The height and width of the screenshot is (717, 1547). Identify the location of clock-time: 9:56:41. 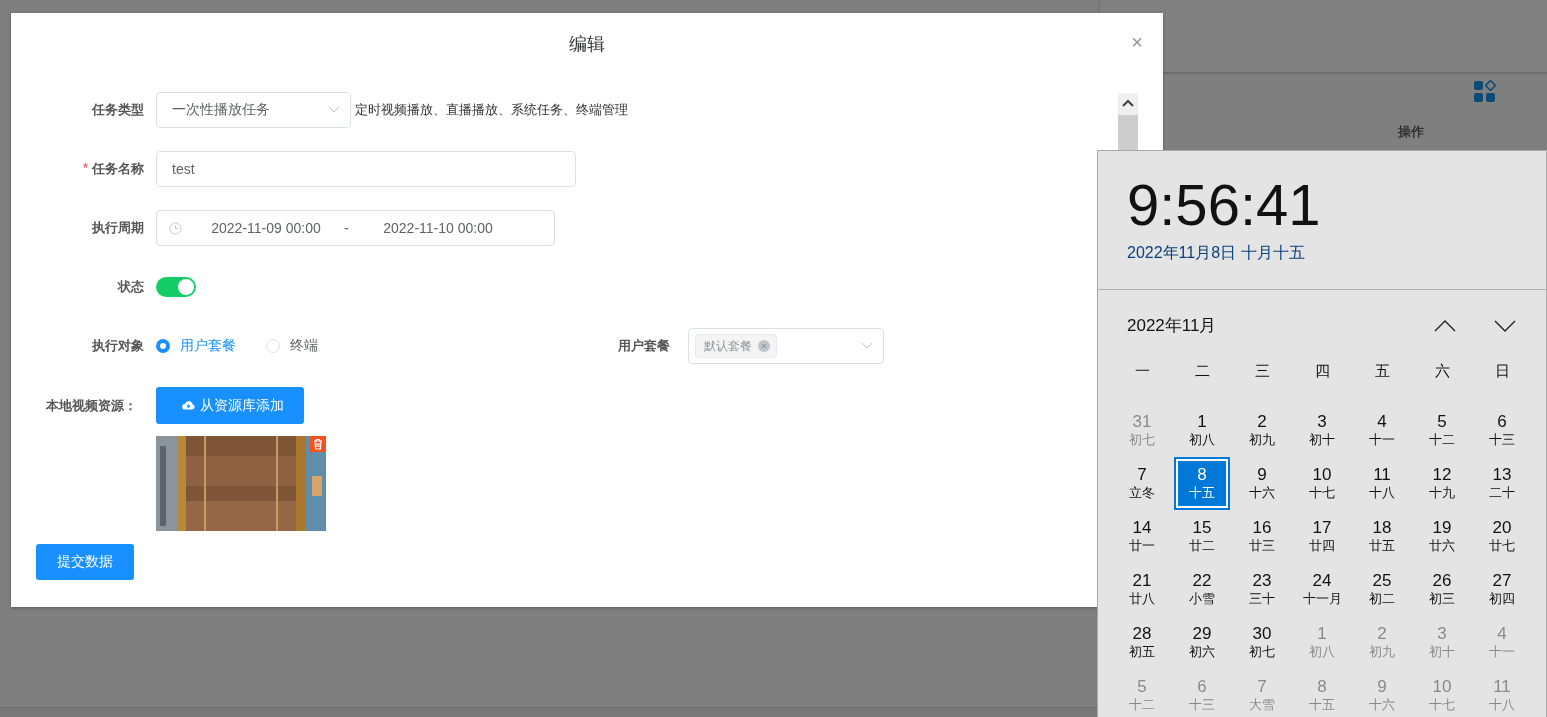
(1224, 205).